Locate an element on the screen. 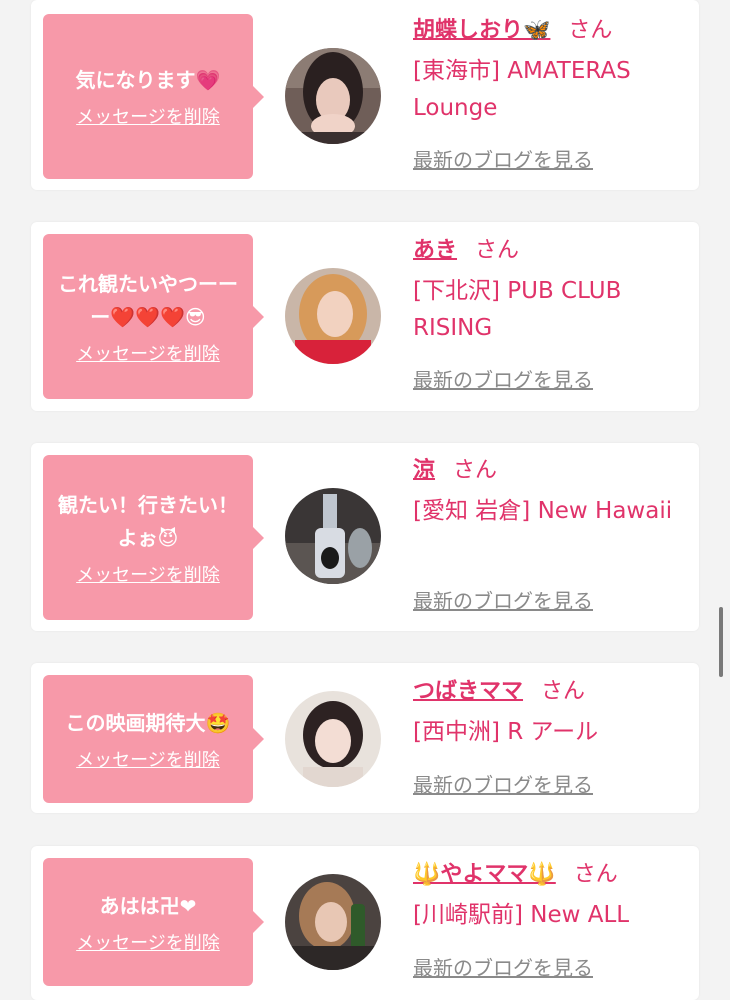  sender-name: 胡蝶しおり🦋 is located at coordinates (481, 30).